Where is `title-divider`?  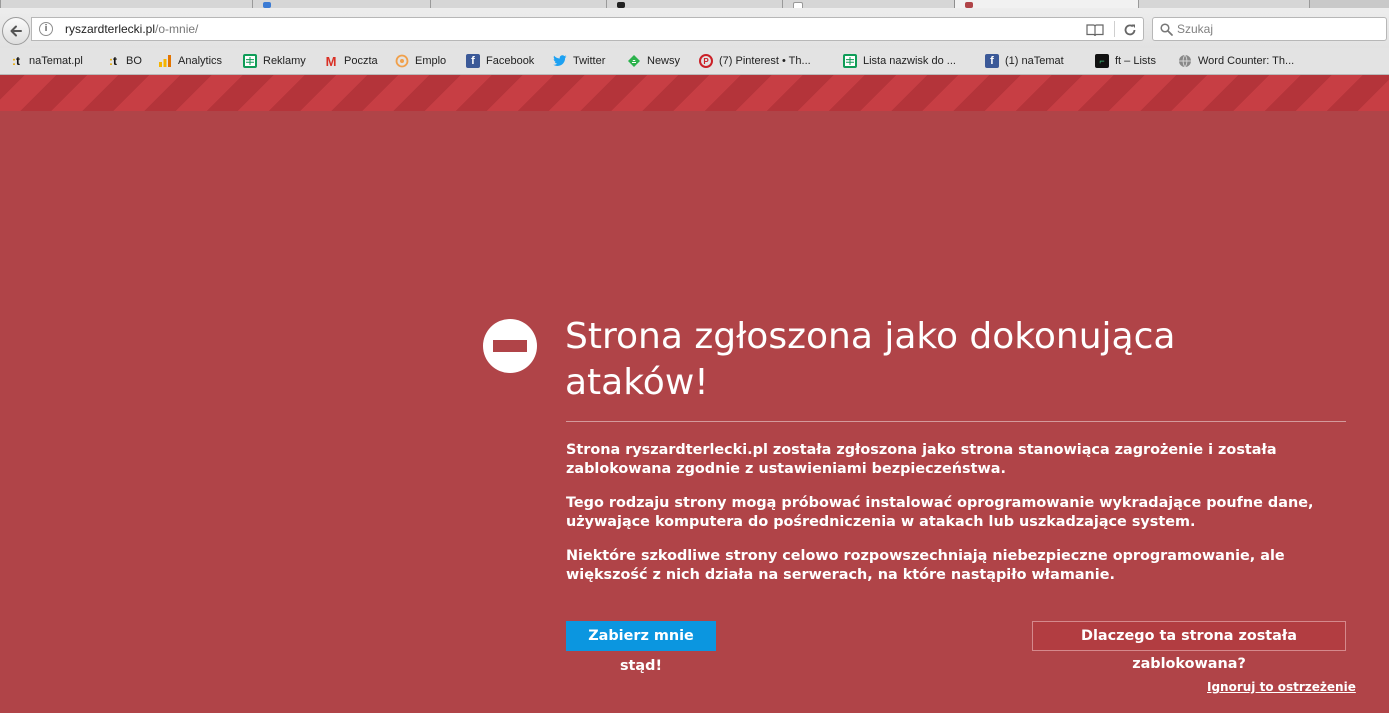
title-divider is located at coordinates (956, 421).